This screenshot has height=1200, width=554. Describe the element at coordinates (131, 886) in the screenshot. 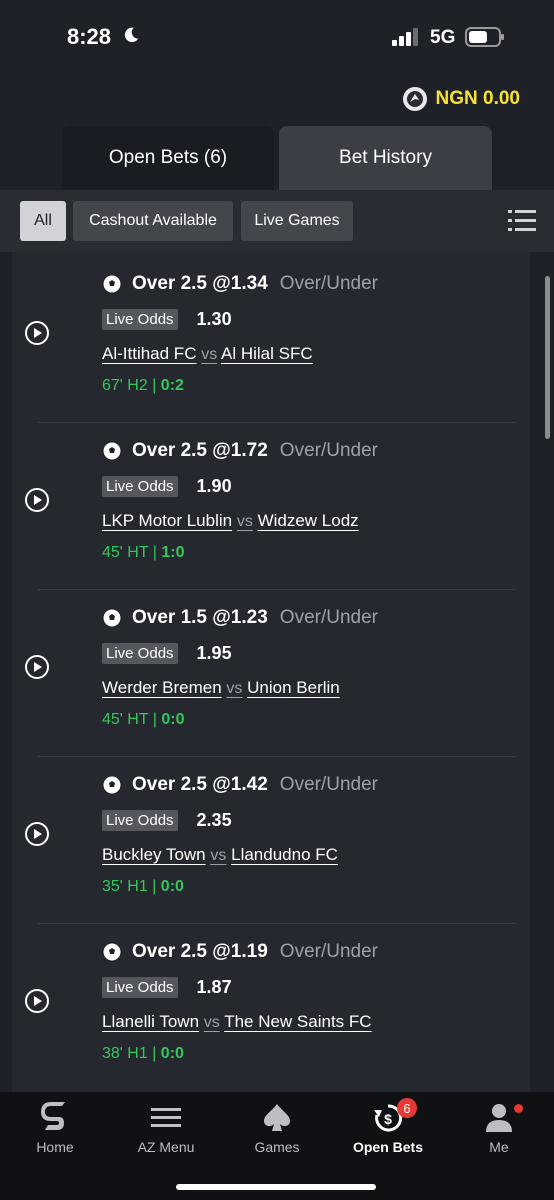

I see `match-time: 35' H1 |` at that location.